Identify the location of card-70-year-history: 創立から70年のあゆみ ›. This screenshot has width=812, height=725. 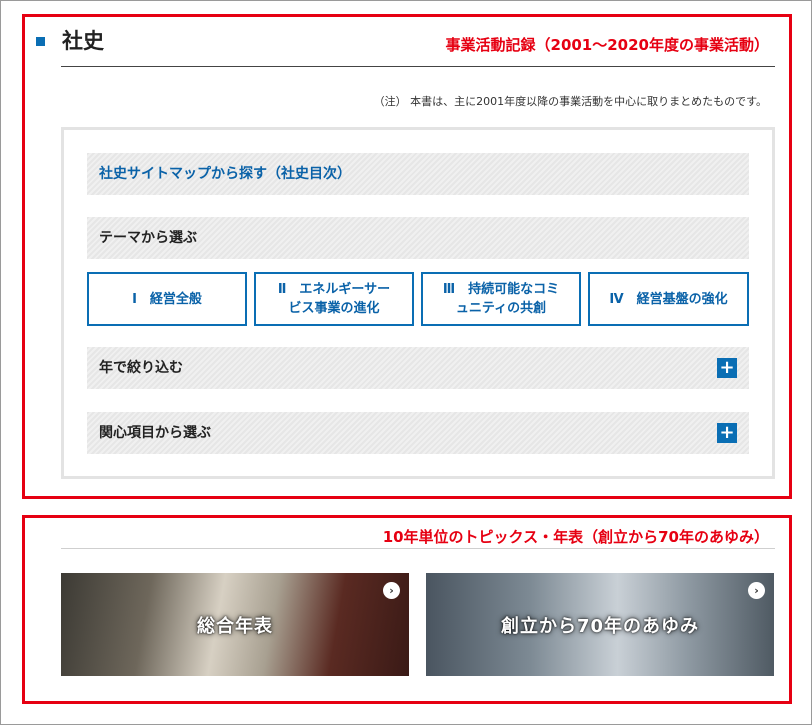
(600, 624).